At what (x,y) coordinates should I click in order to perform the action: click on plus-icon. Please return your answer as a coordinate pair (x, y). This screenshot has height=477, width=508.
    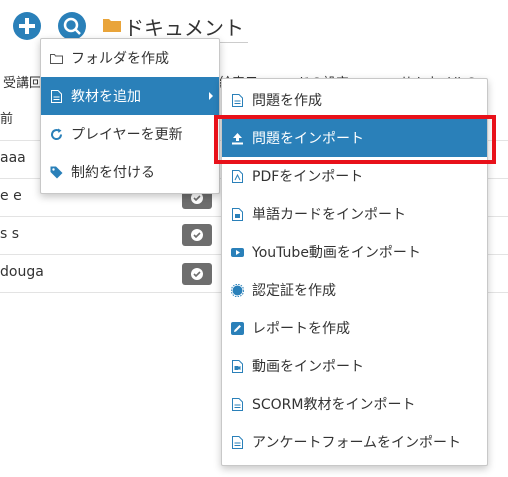
    Looking at the image, I should click on (27, 26).